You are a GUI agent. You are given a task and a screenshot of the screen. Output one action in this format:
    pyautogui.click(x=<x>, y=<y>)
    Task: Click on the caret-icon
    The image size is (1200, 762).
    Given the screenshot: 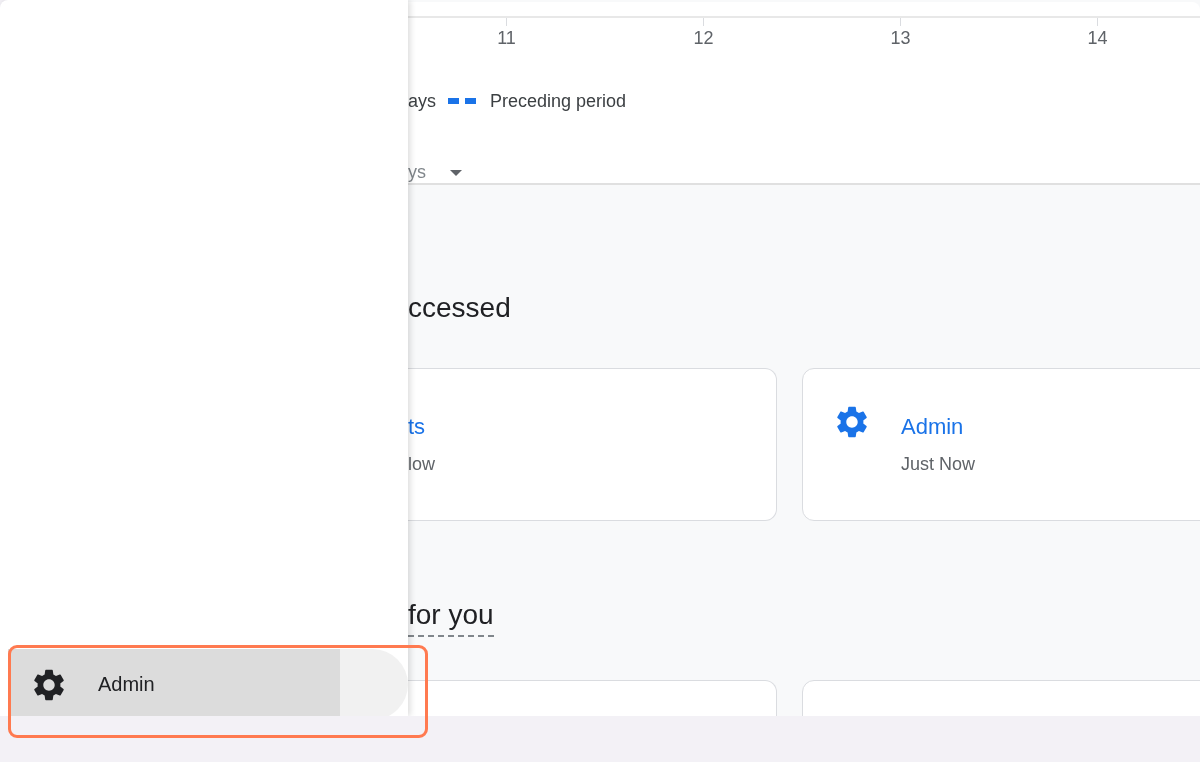 What is the action you would take?
    pyautogui.click(x=456, y=172)
    